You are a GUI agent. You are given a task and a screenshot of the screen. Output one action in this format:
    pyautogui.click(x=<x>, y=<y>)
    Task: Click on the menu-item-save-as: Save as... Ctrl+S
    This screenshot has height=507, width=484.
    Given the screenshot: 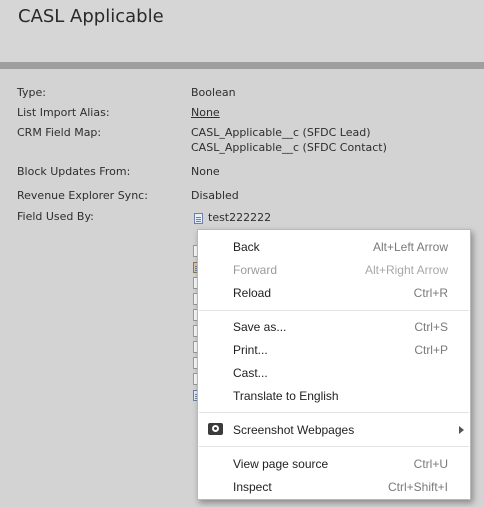 What is the action you would take?
    pyautogui.click(x=334, y=327)
    